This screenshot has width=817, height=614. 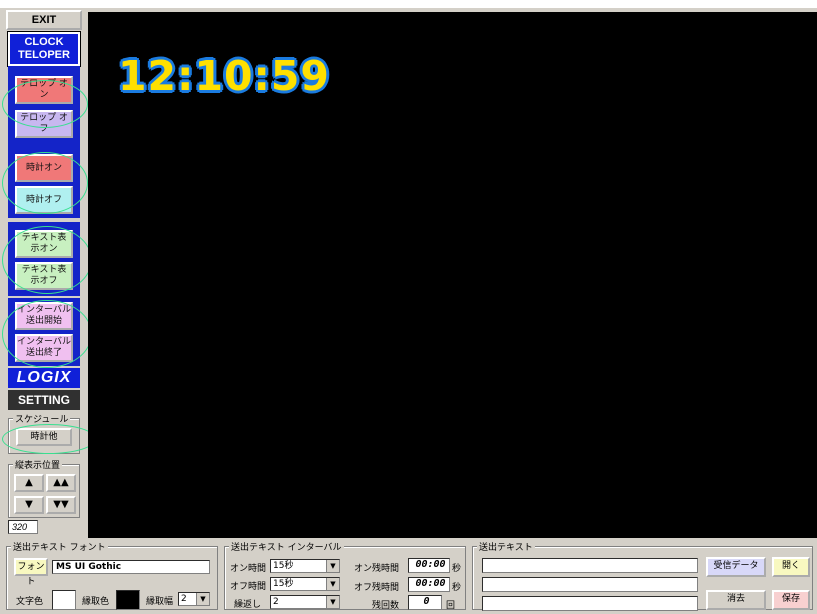 What do you see at coordinates (131, 567) in the screenshot?
I see `font-name-field: MS UI Gothic` at bounding box center [131, 567].